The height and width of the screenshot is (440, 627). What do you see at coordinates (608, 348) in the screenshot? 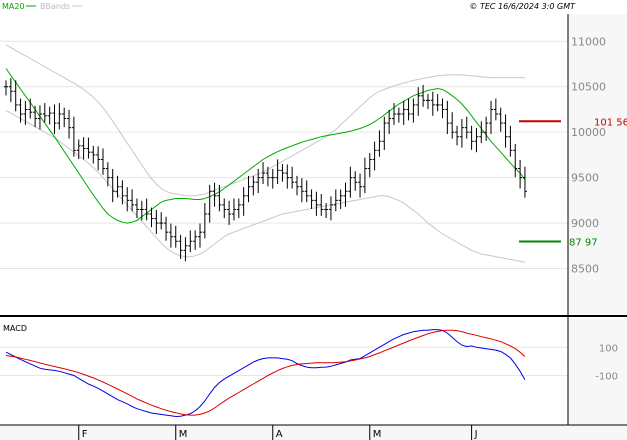
I see `macd-tick-label: 100` at bounding box center [608, 348].